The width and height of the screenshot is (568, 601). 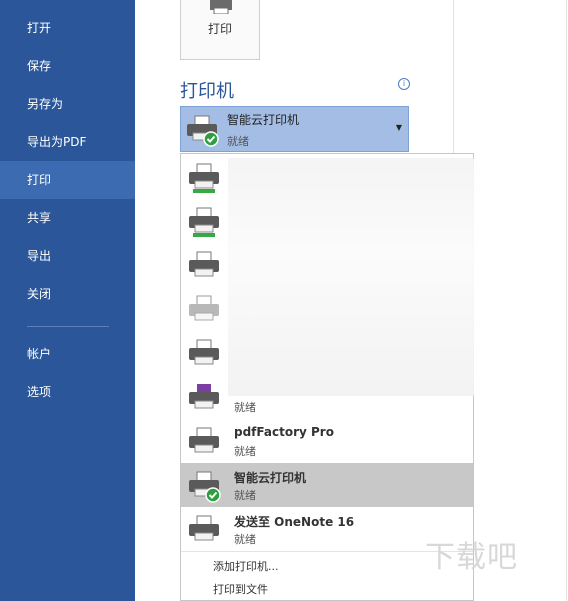 I want to click on nav-divider, so click(x=68, y=326).